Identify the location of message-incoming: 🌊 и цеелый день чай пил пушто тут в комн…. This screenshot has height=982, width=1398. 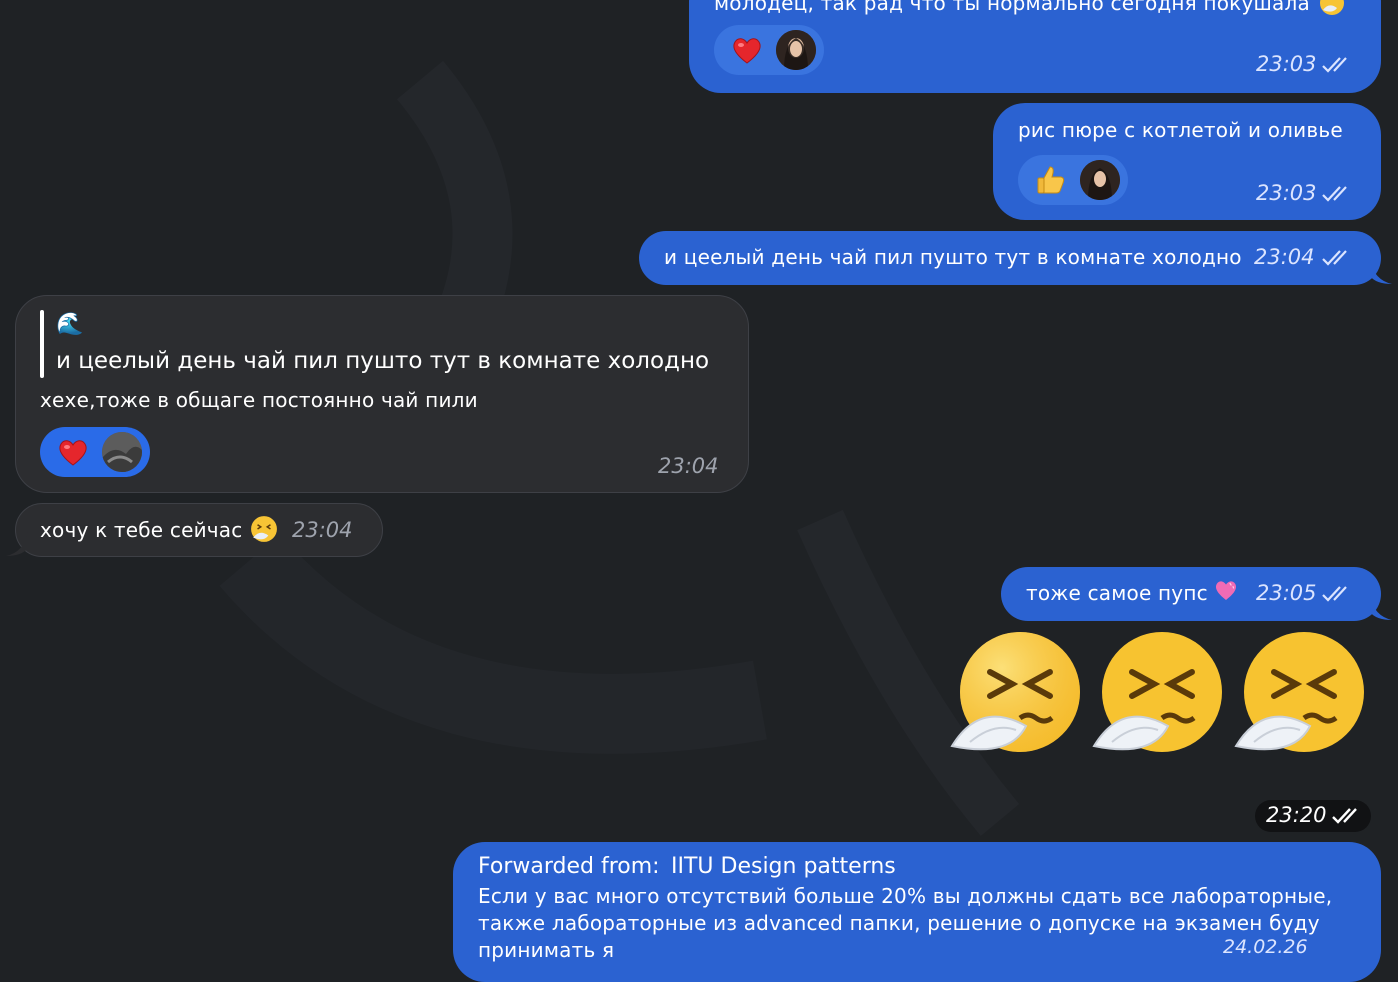
(382, 394).